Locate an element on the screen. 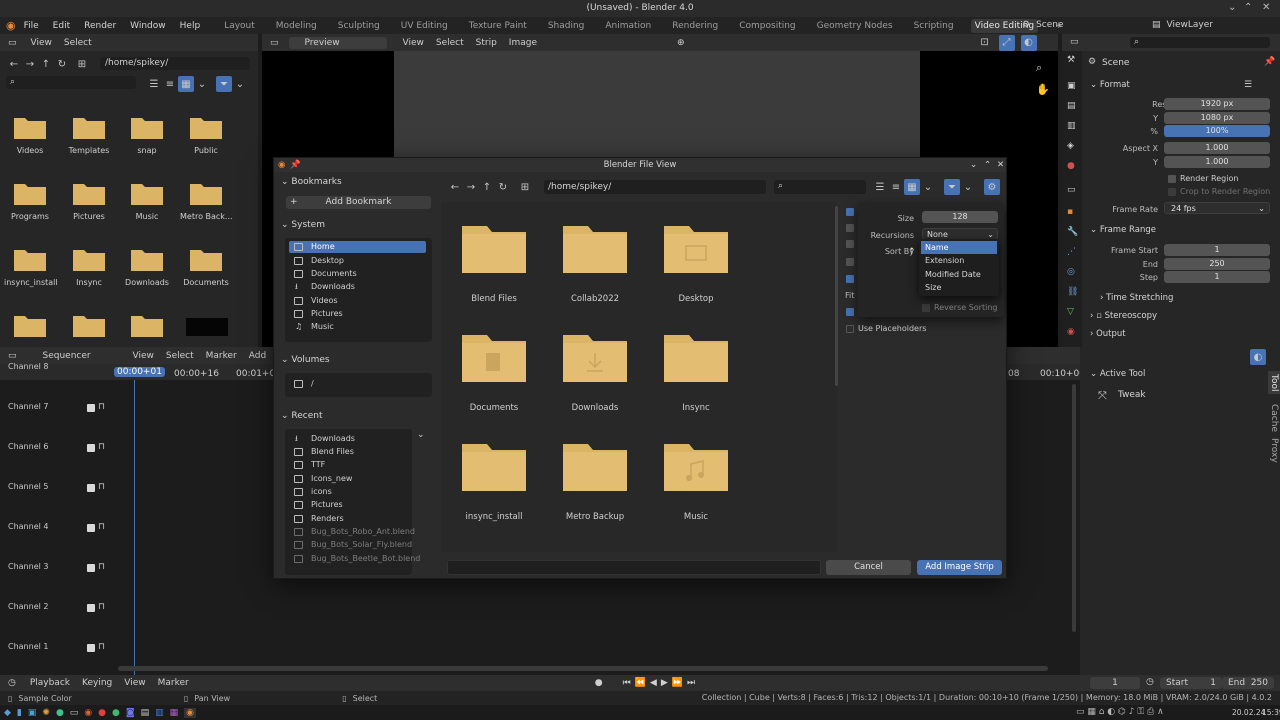  jump-end-icon: ⏭ is located at coordinates (691, 683).